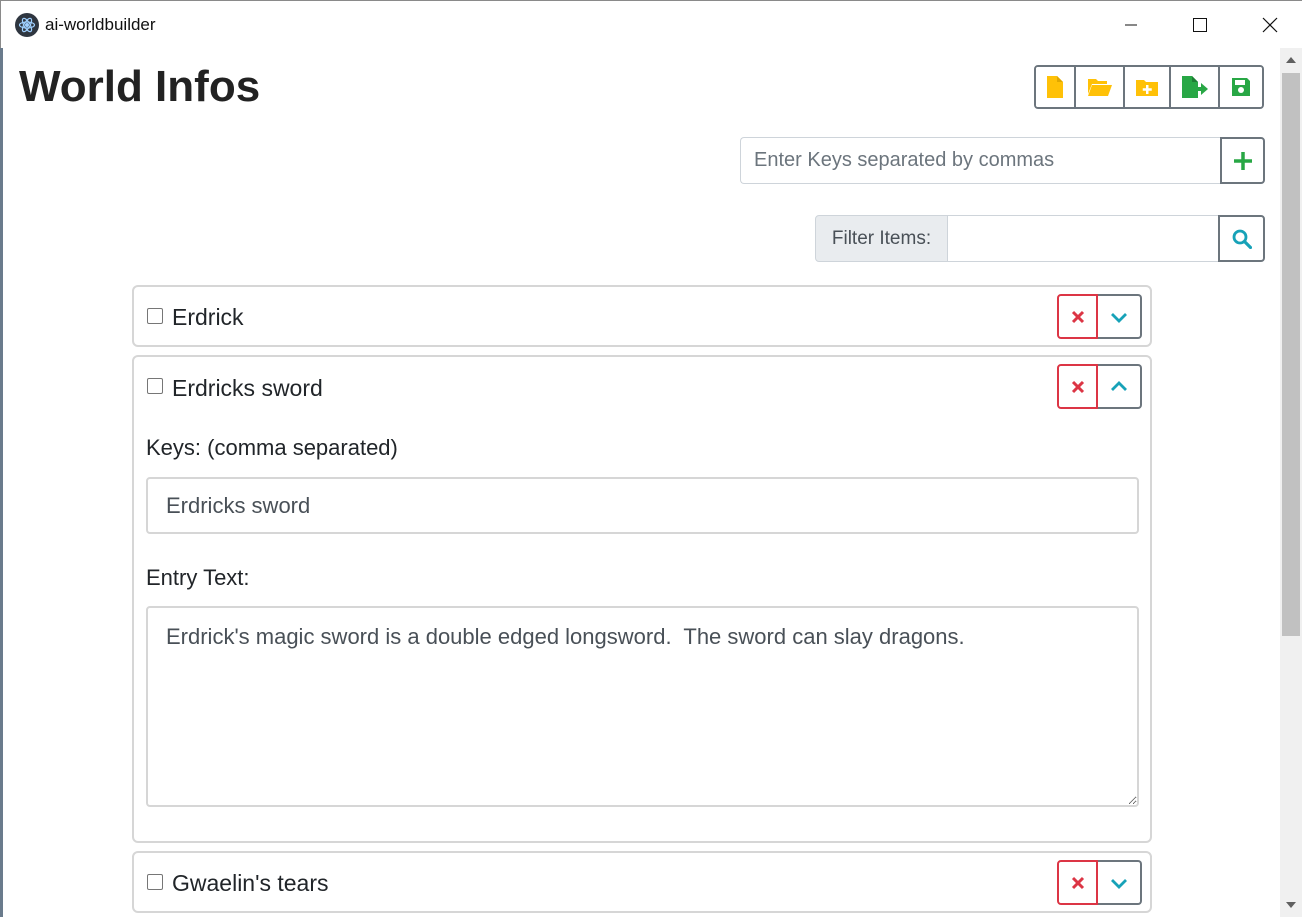  Describe the element at coordinates (247, 388) in the screenshot. I see `entry-title: Erdricks sword` at that location.